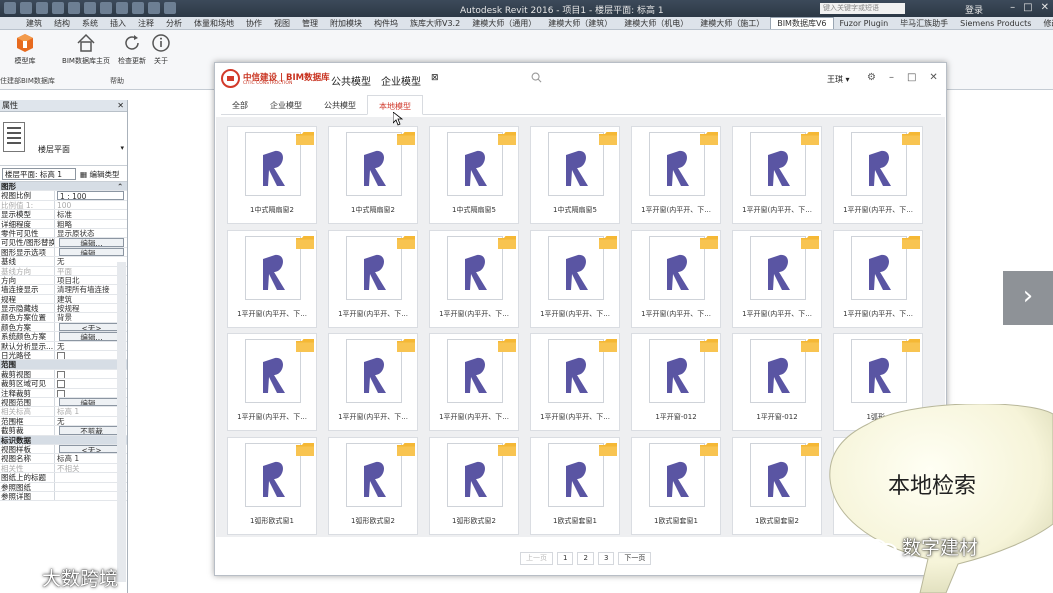  What do you see at coordinates (606, 558) in the screenshot?
I see `page-3-button: 3` at bounding box center [606, 558].